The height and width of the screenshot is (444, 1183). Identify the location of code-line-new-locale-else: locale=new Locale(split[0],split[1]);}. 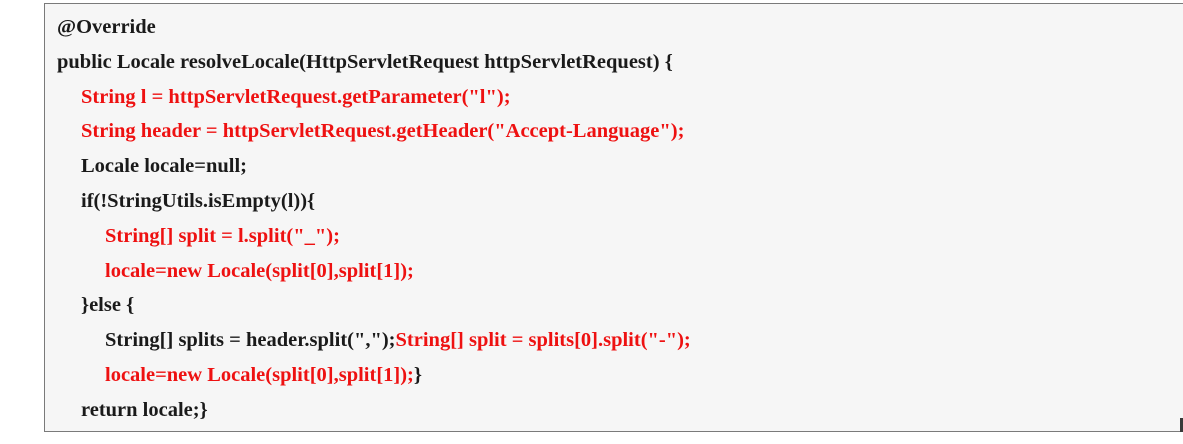
(374, 379).